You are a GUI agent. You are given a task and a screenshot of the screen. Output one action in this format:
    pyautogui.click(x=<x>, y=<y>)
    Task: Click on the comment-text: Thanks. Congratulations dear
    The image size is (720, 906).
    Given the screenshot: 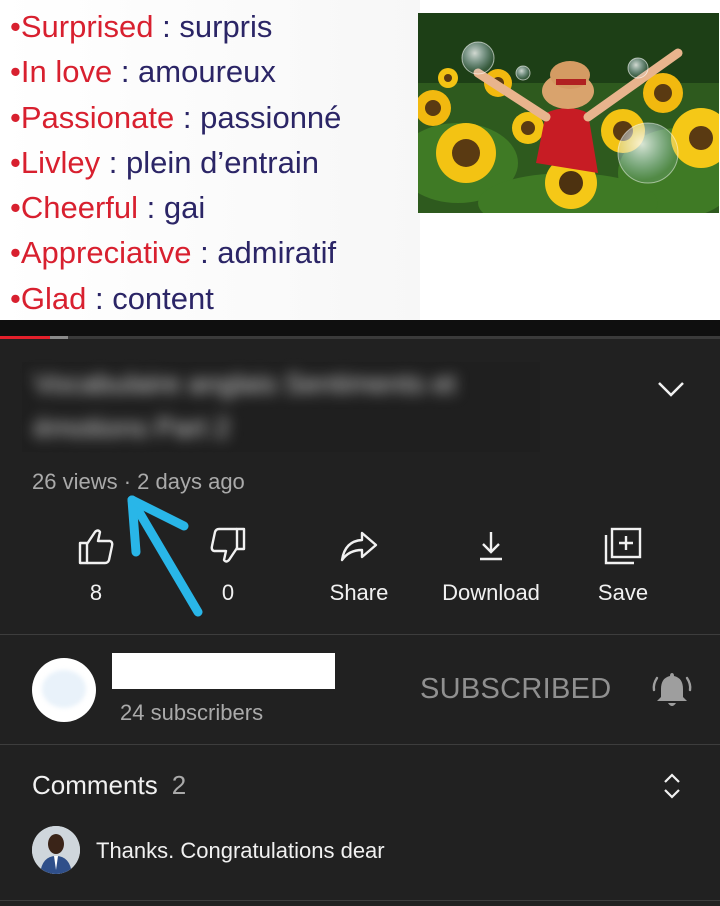 What is the action you would take?
    pyautogui.click(x=240, y=850)
    